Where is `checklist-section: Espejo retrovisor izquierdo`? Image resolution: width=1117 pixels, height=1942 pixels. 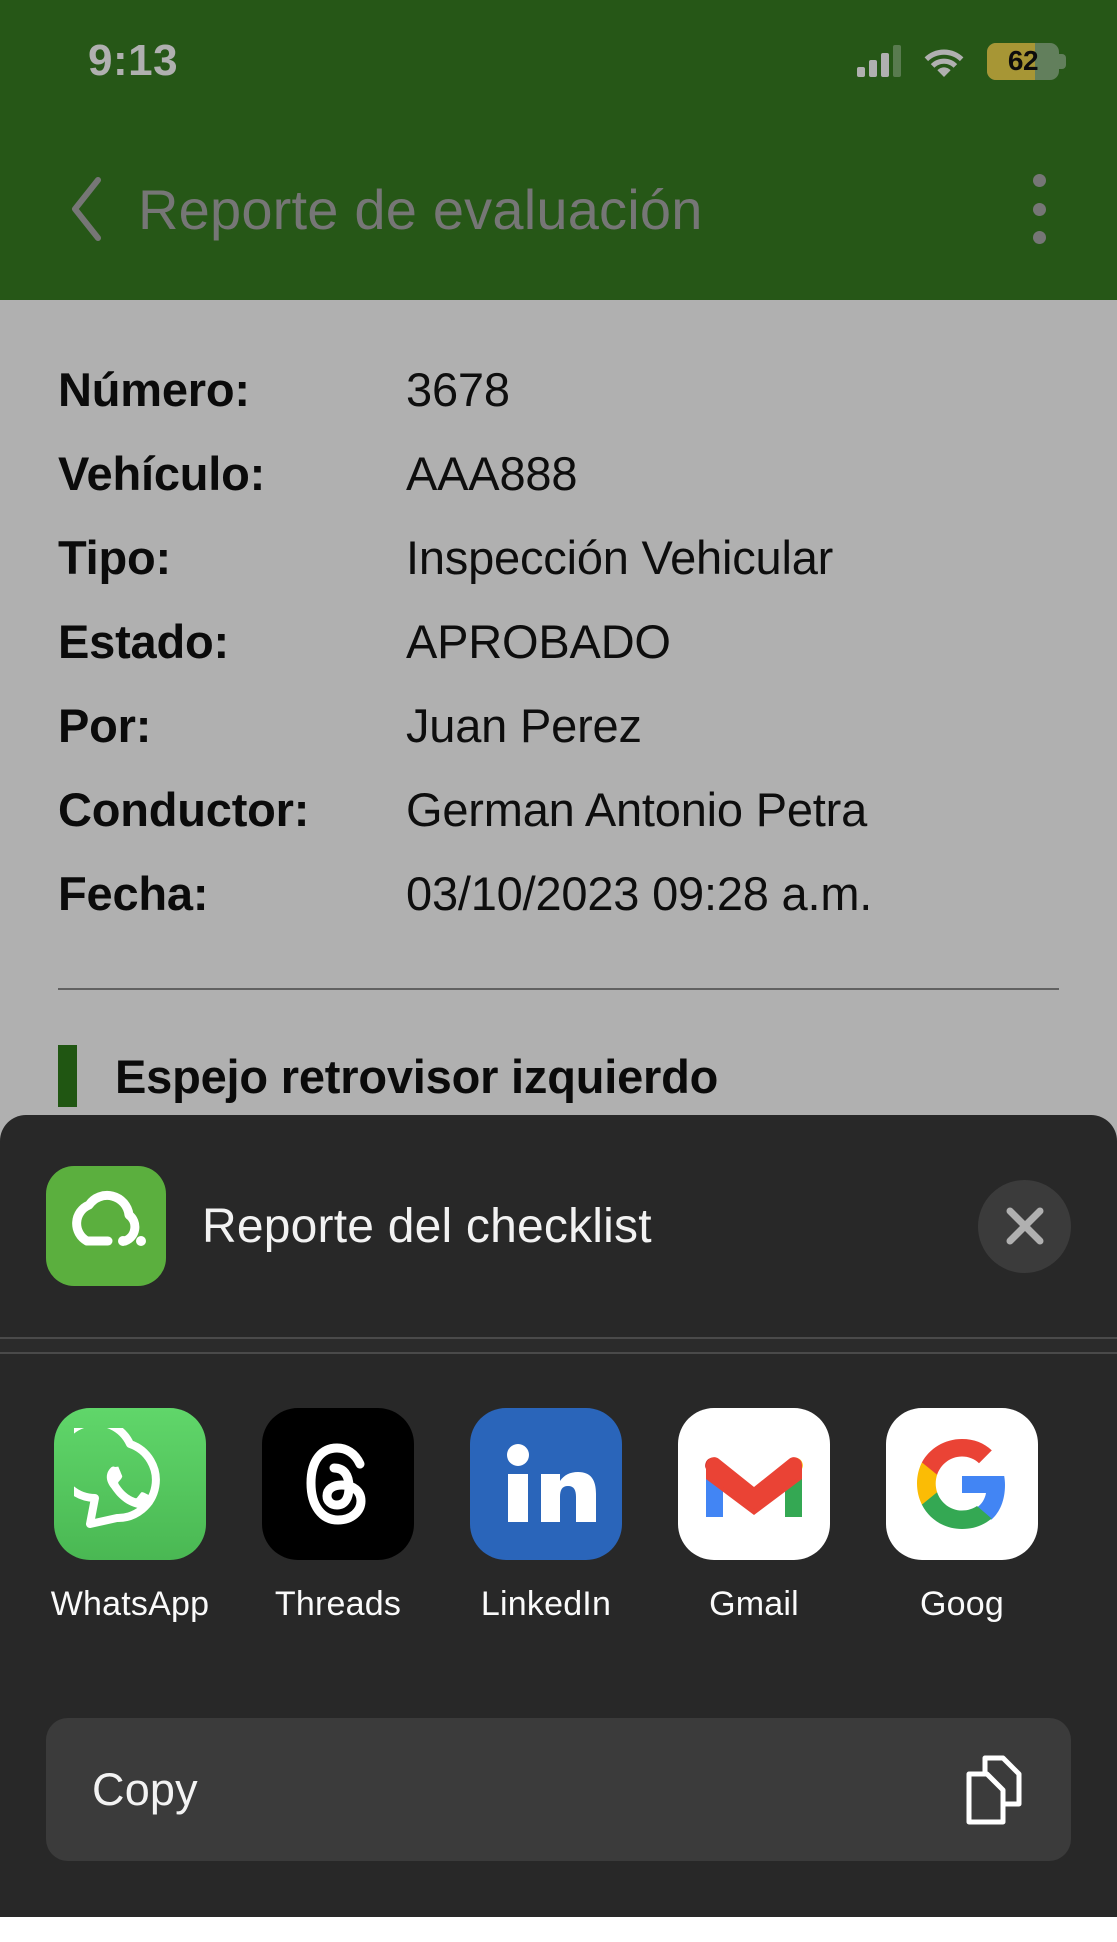 checklist-section: Espejo retrovisor izquierdo is located at coordinates (558, 1076).